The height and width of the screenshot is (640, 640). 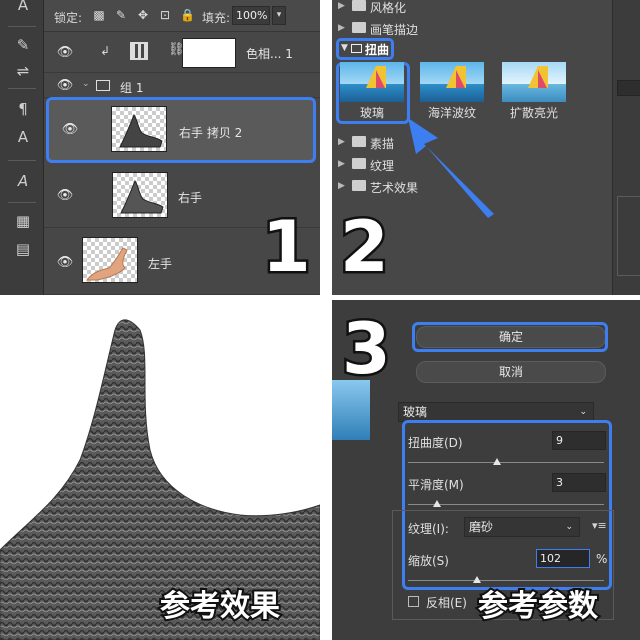 I want to click on settings-column, so click(x=626, y=147).